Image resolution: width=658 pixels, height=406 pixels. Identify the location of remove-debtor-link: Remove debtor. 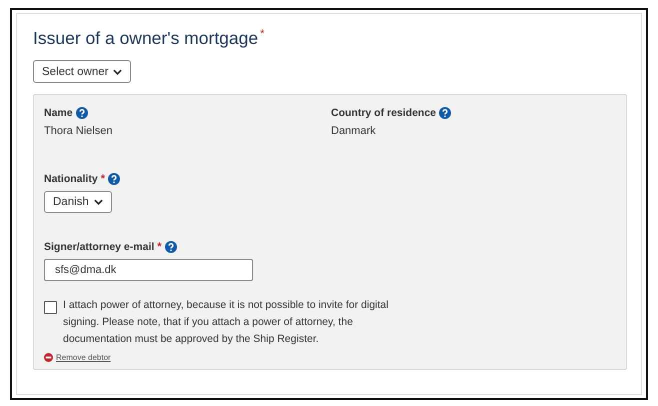
(83, 357).